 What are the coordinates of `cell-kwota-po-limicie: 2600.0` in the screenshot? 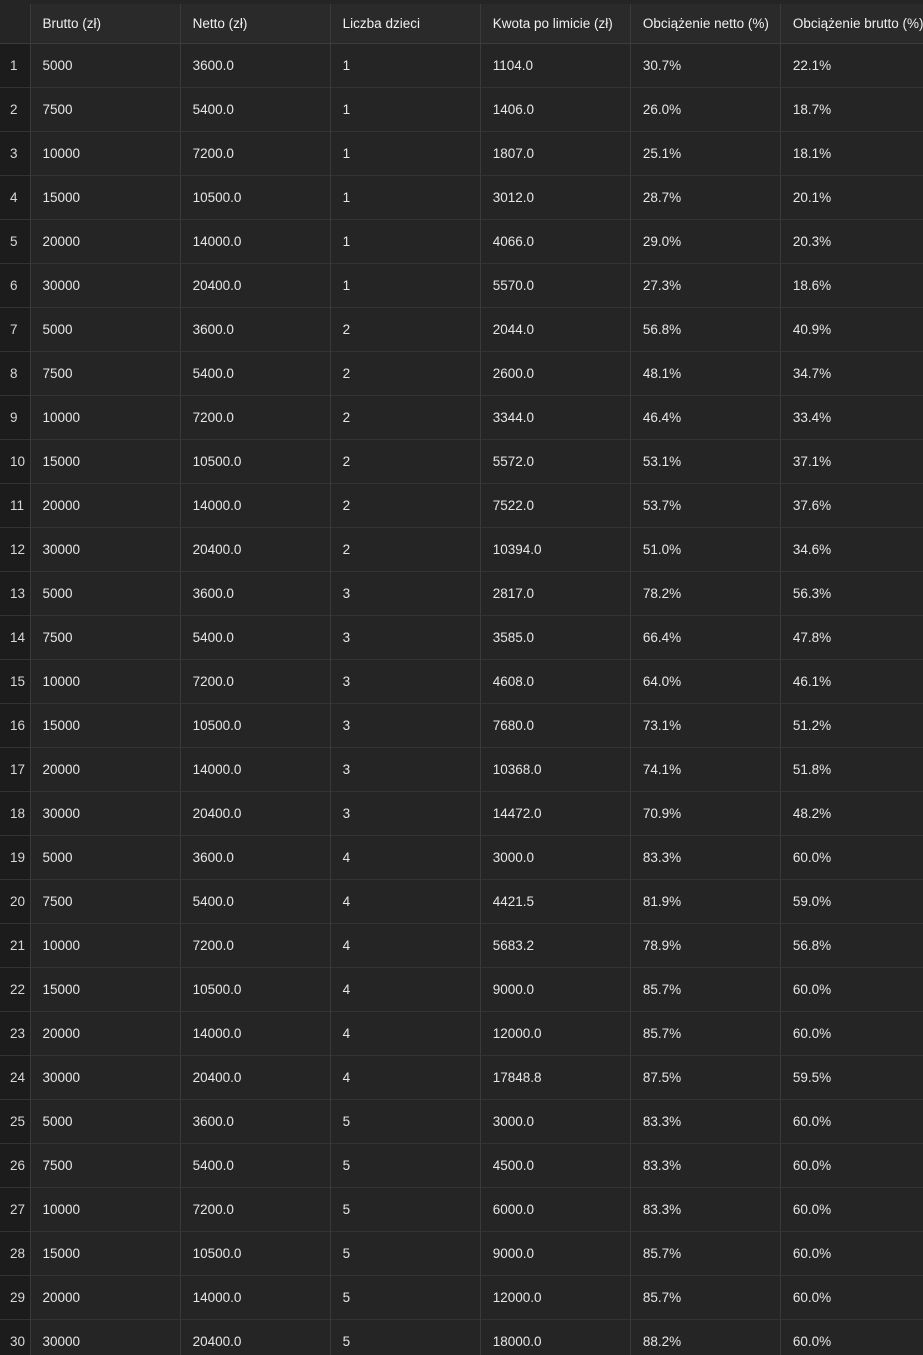 It's located at (555, 373).